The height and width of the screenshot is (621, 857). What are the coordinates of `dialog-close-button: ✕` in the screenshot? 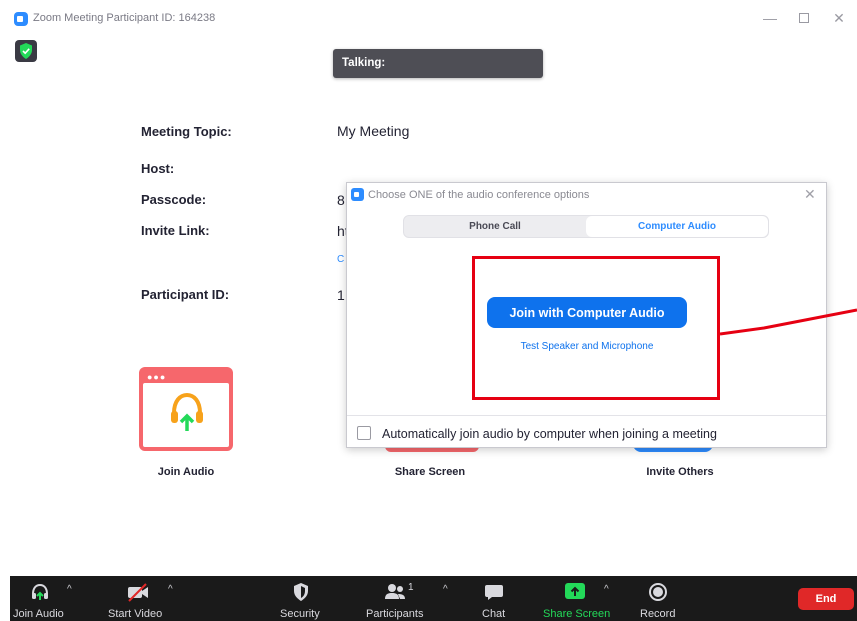 It's located at (810, 194).